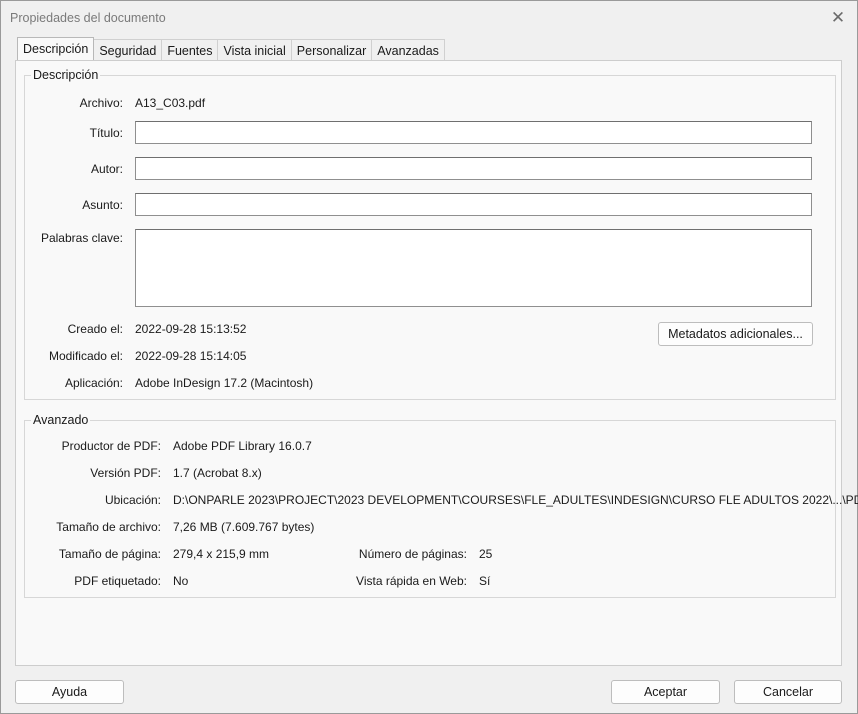 This screenshot has width=858, height=714. Describe the element at coordinates (85, 356) in the screenshot. I see `modified-label: Modificado el:` at that location.